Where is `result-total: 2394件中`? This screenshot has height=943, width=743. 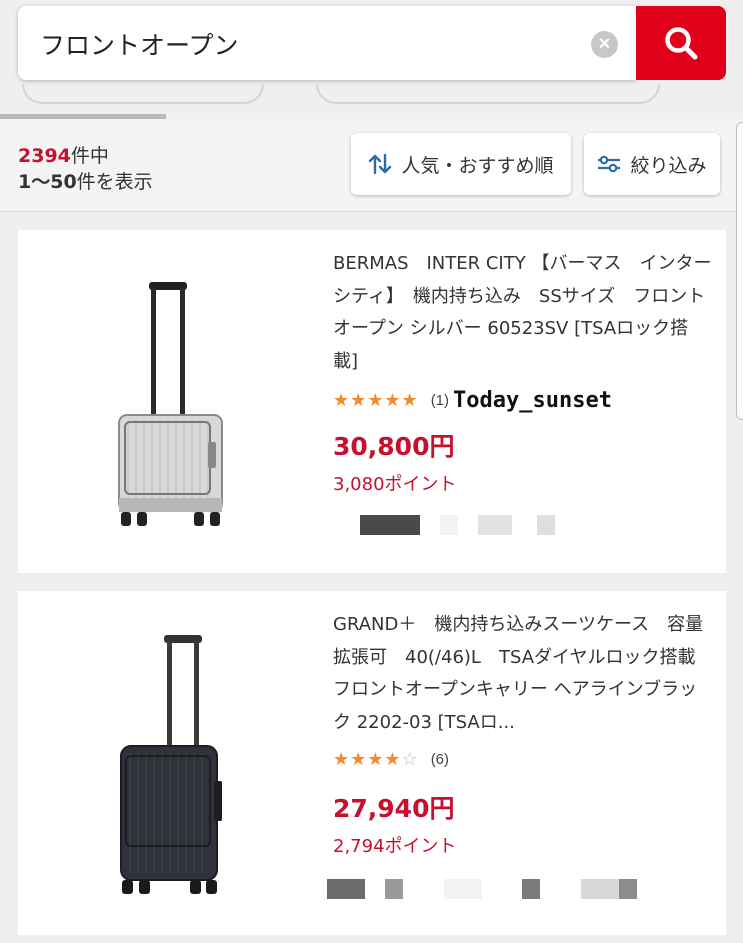
result-total: 2394件中 is located at coordinates (63, 154).